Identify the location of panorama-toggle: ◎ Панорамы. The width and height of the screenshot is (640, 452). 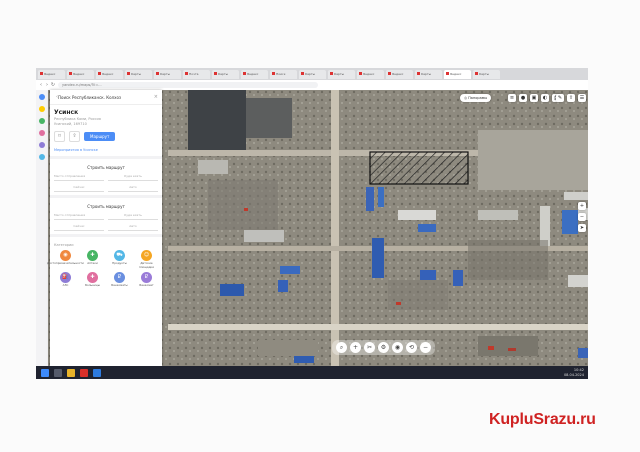
(476, 98).